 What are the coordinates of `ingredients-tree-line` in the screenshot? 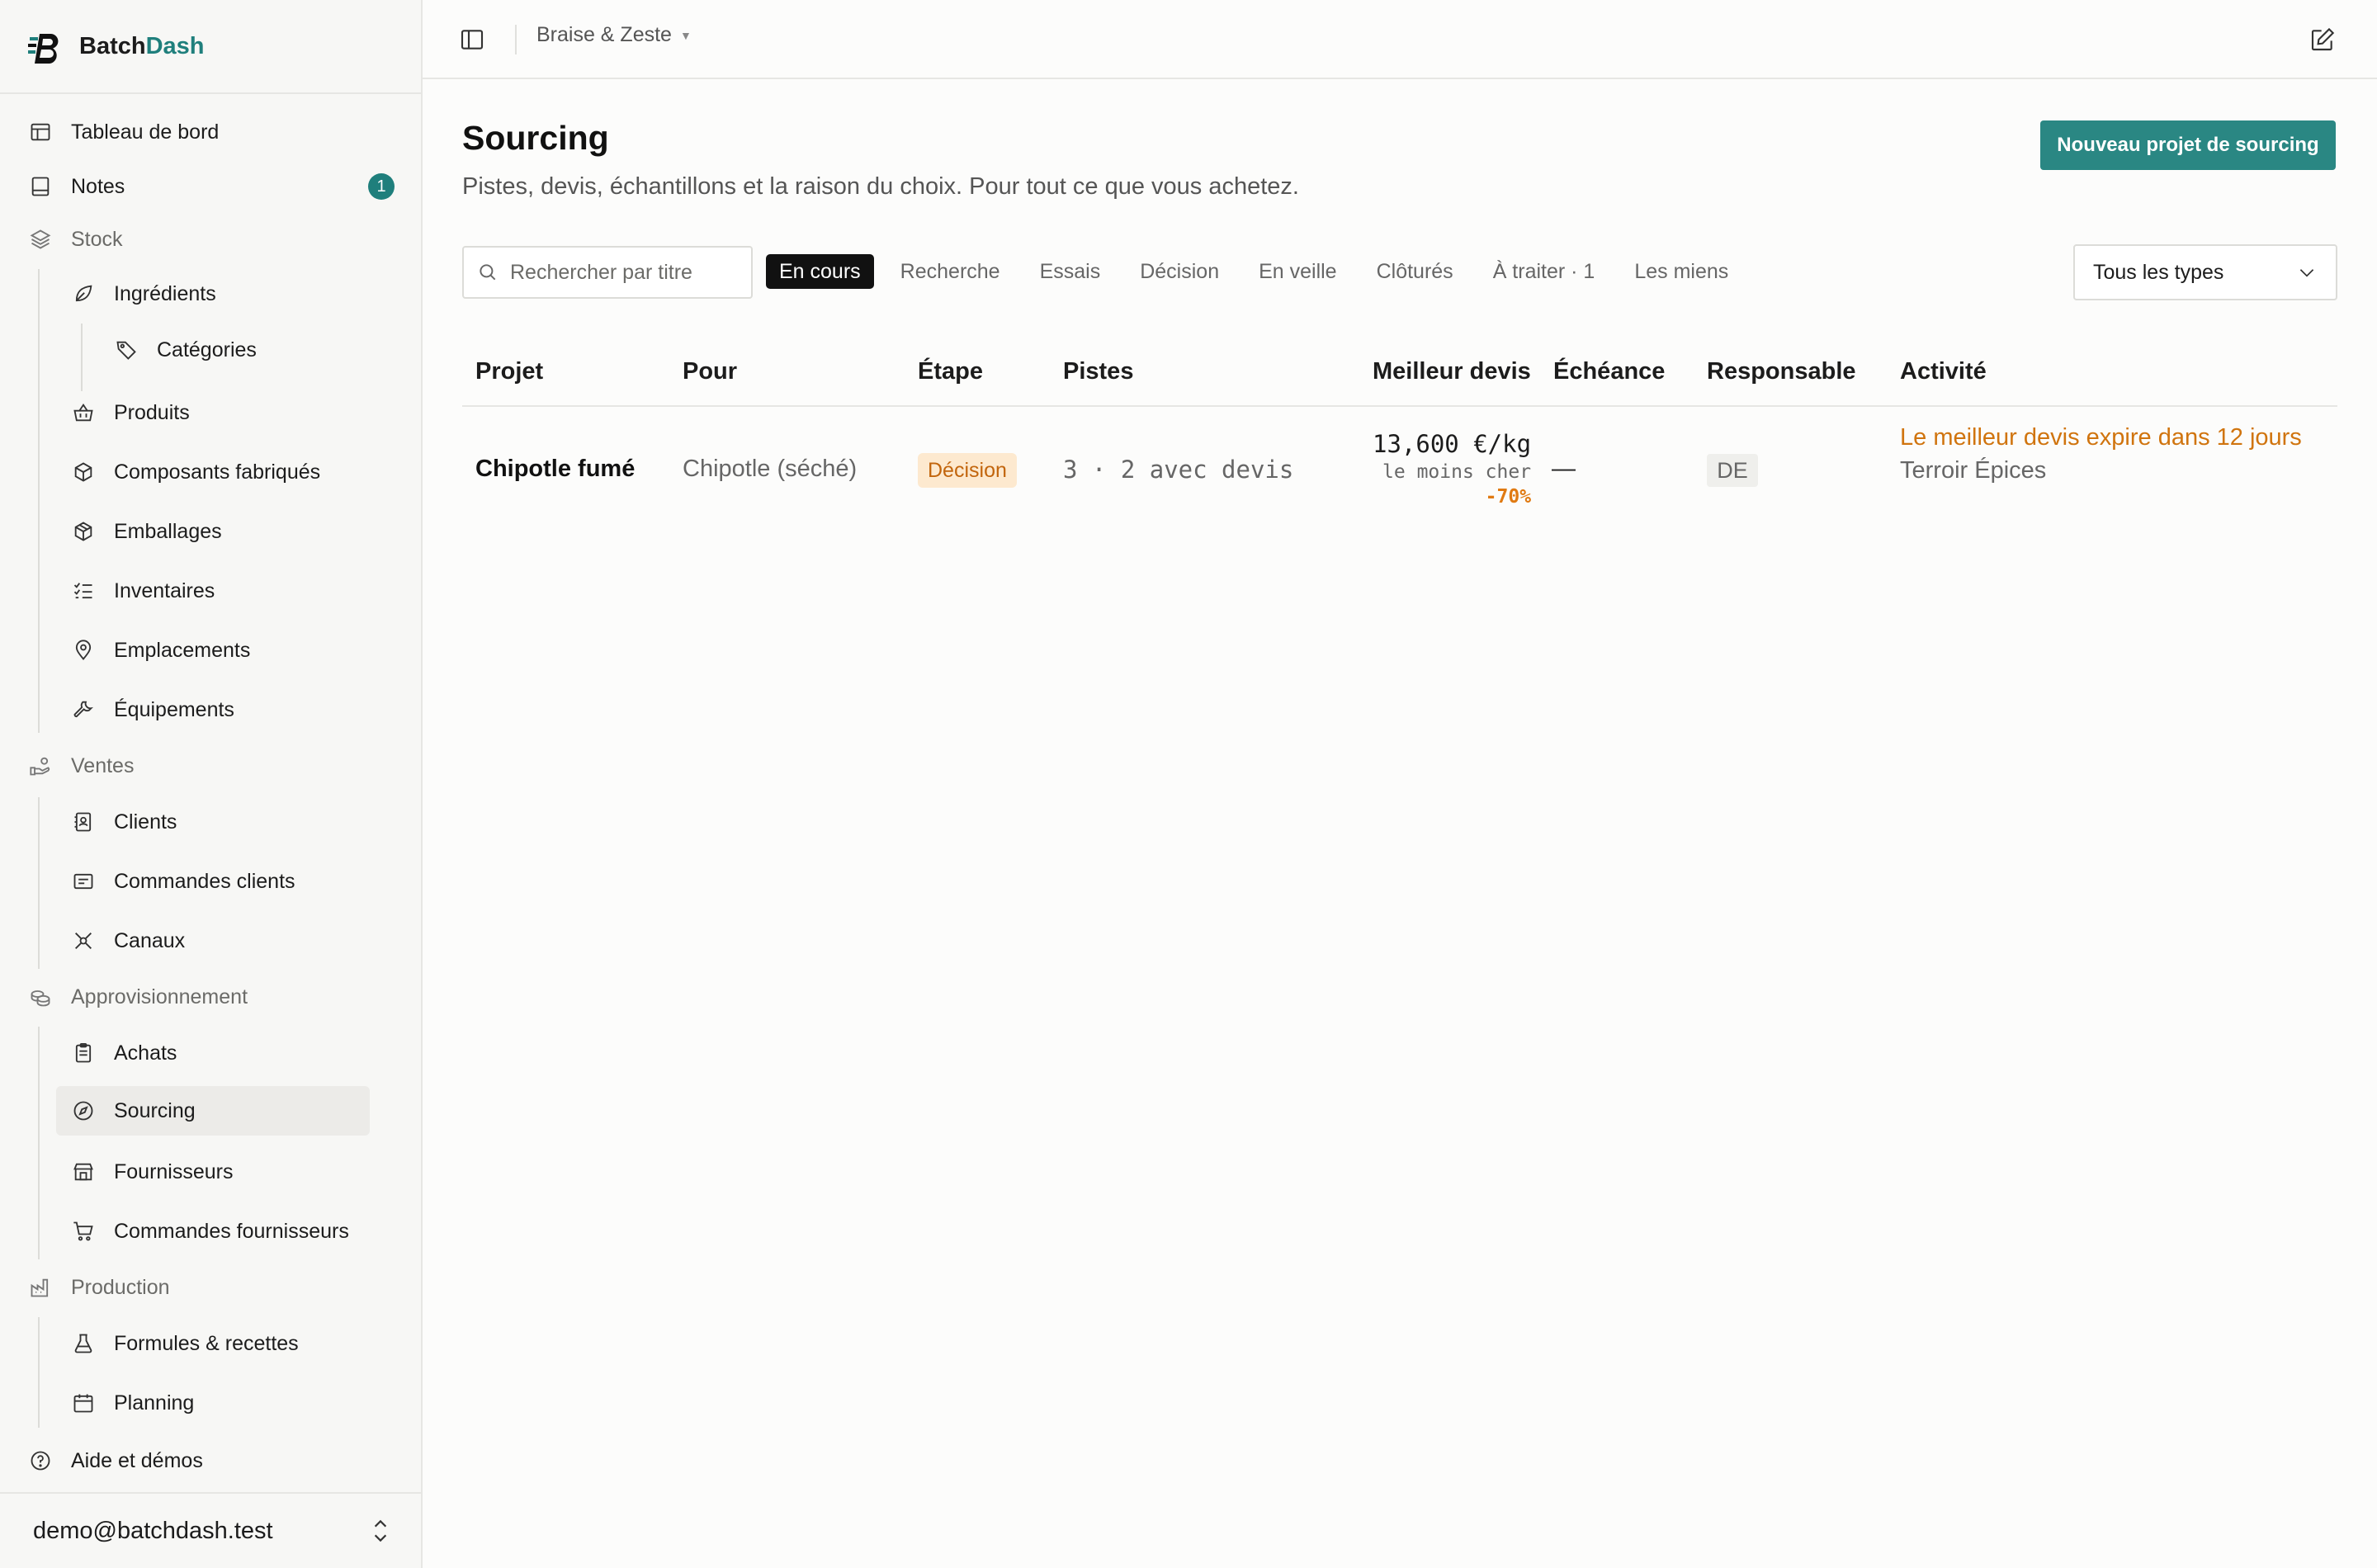 It's located at (82, 357).